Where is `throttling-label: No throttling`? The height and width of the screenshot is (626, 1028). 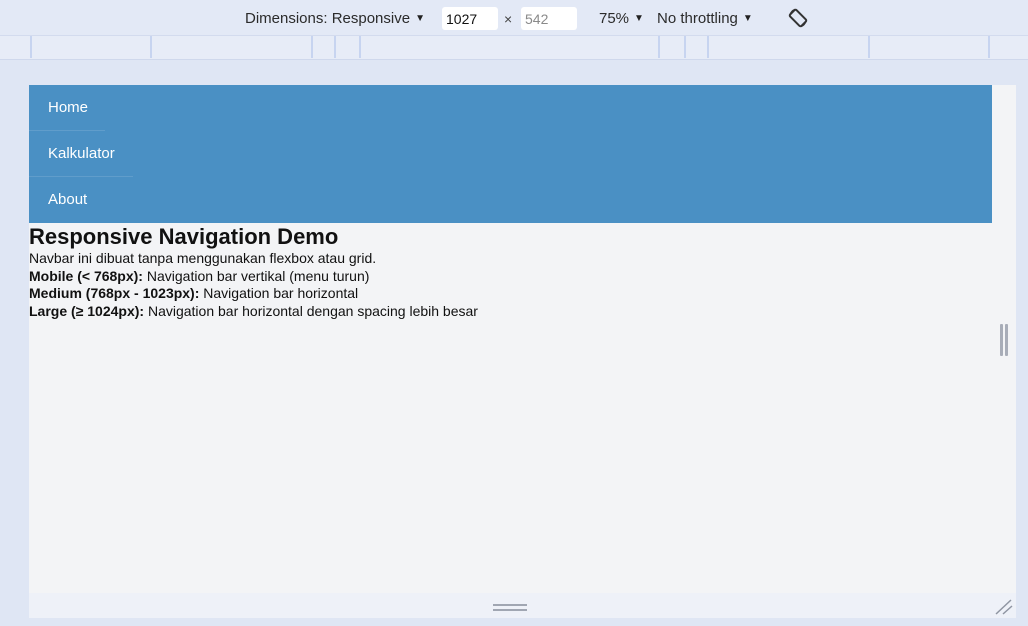 throttling-label: No throttling is located at coordinates (697, 18).